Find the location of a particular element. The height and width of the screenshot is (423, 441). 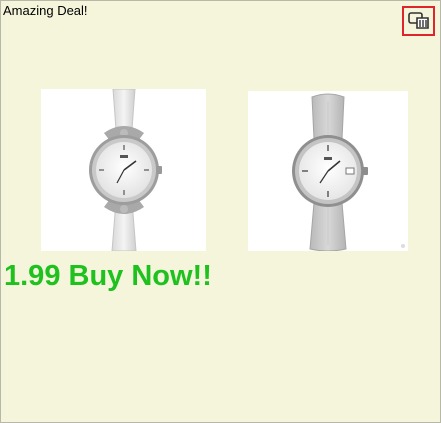

slim-leather-watch-icon is located at coordinates (123, 170).